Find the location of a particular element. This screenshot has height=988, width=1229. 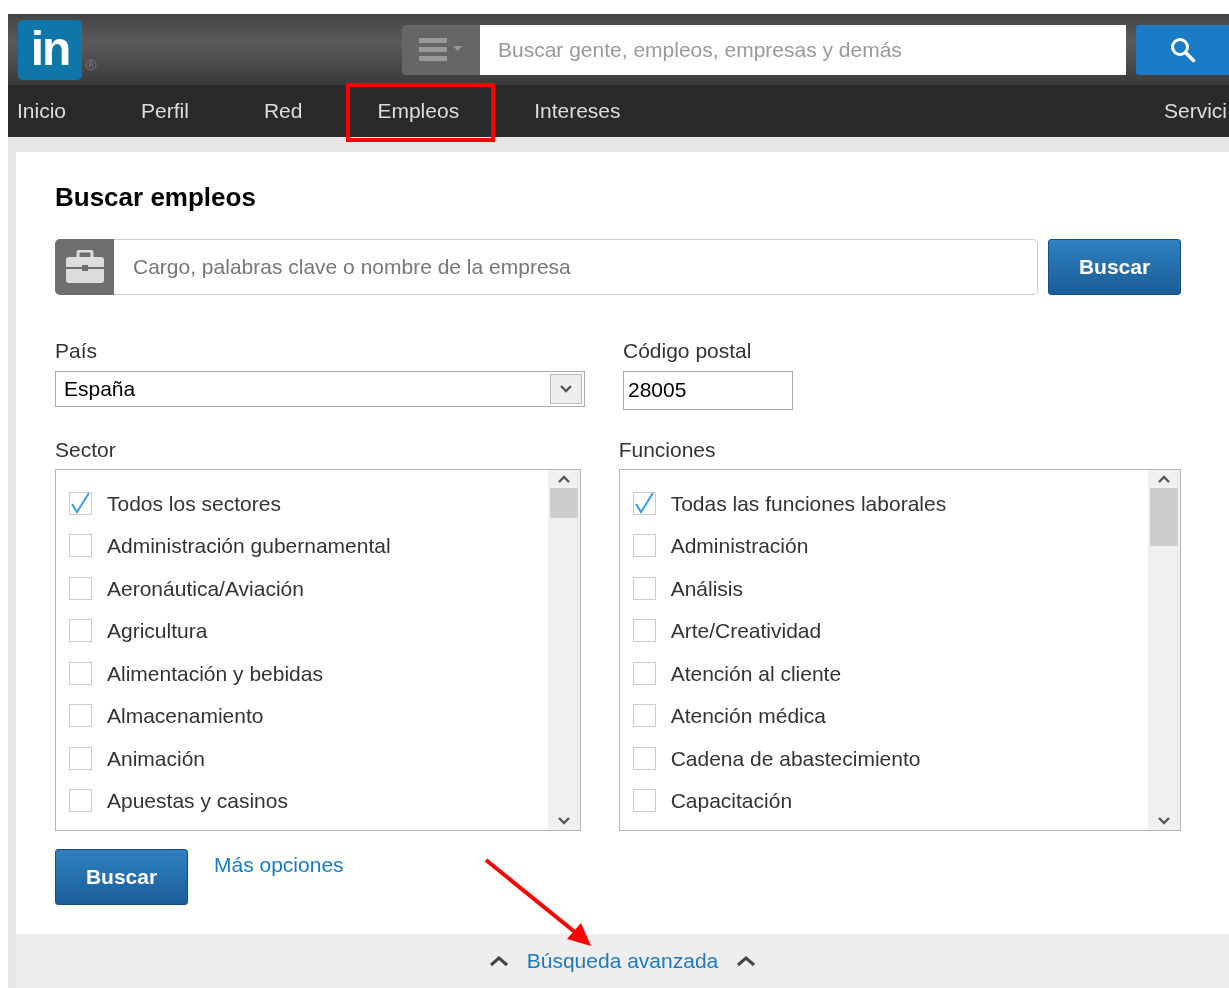

list-option: Animación is located at coordinates (156, 758).